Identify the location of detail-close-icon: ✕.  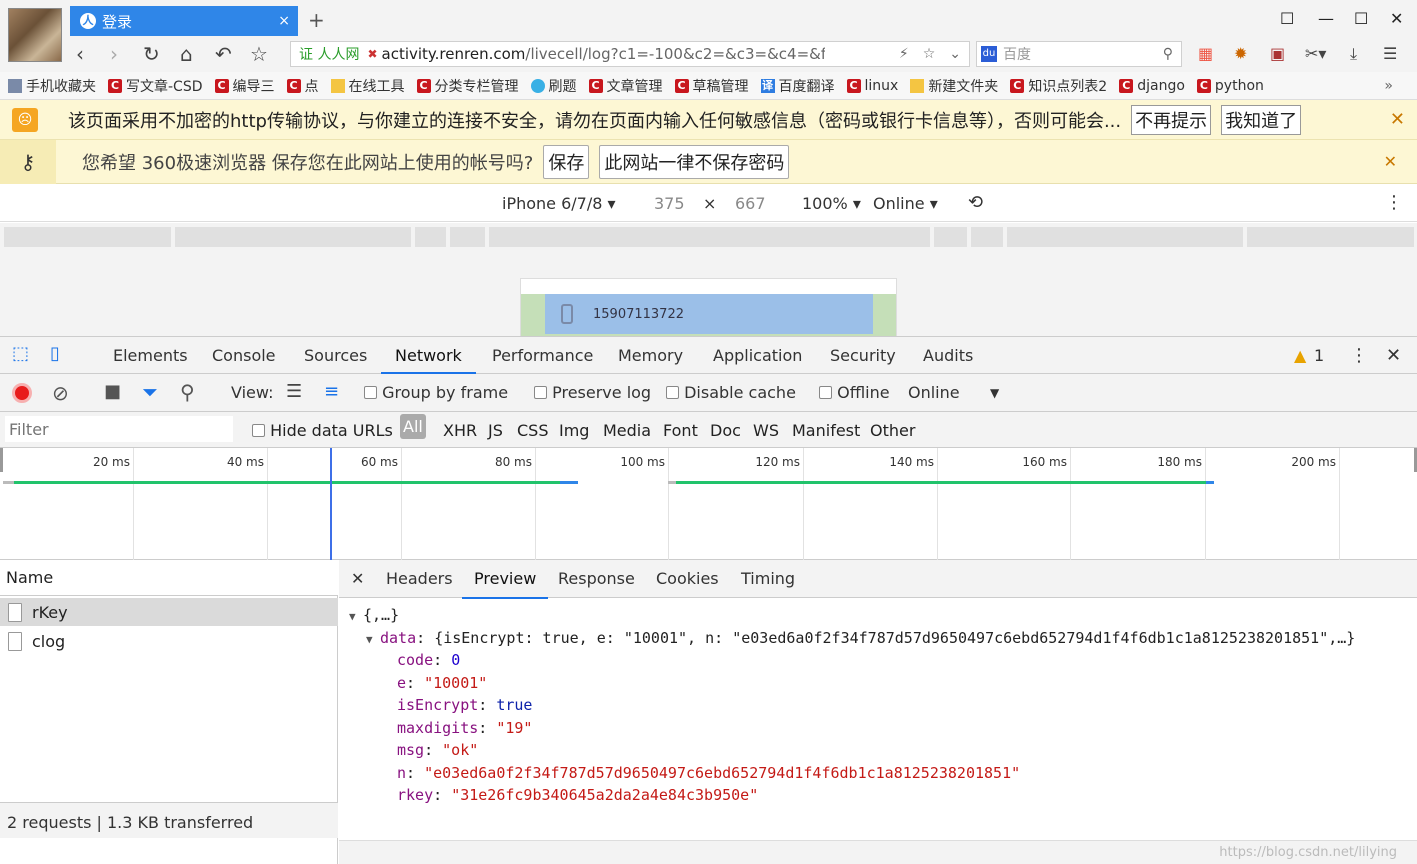
(357, 578).